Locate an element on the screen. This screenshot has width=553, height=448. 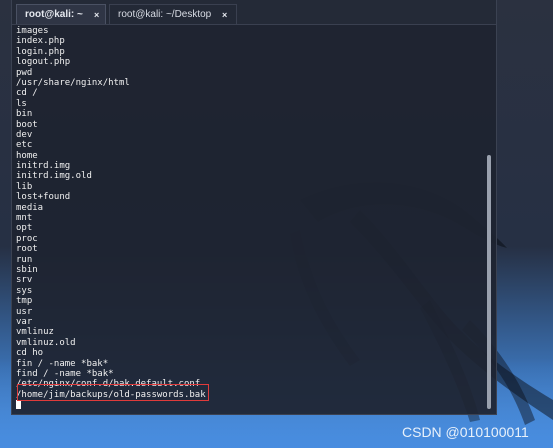
tab-label: root@kali: ~ is located at coordinates (54, 14).